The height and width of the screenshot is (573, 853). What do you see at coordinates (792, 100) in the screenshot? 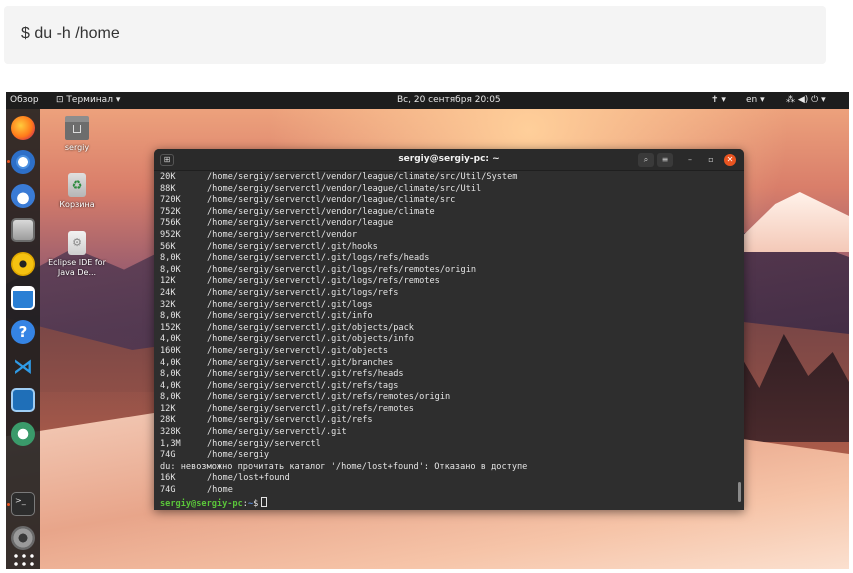
I see `network-icon: ⁂` at bounding box center [792, 100].